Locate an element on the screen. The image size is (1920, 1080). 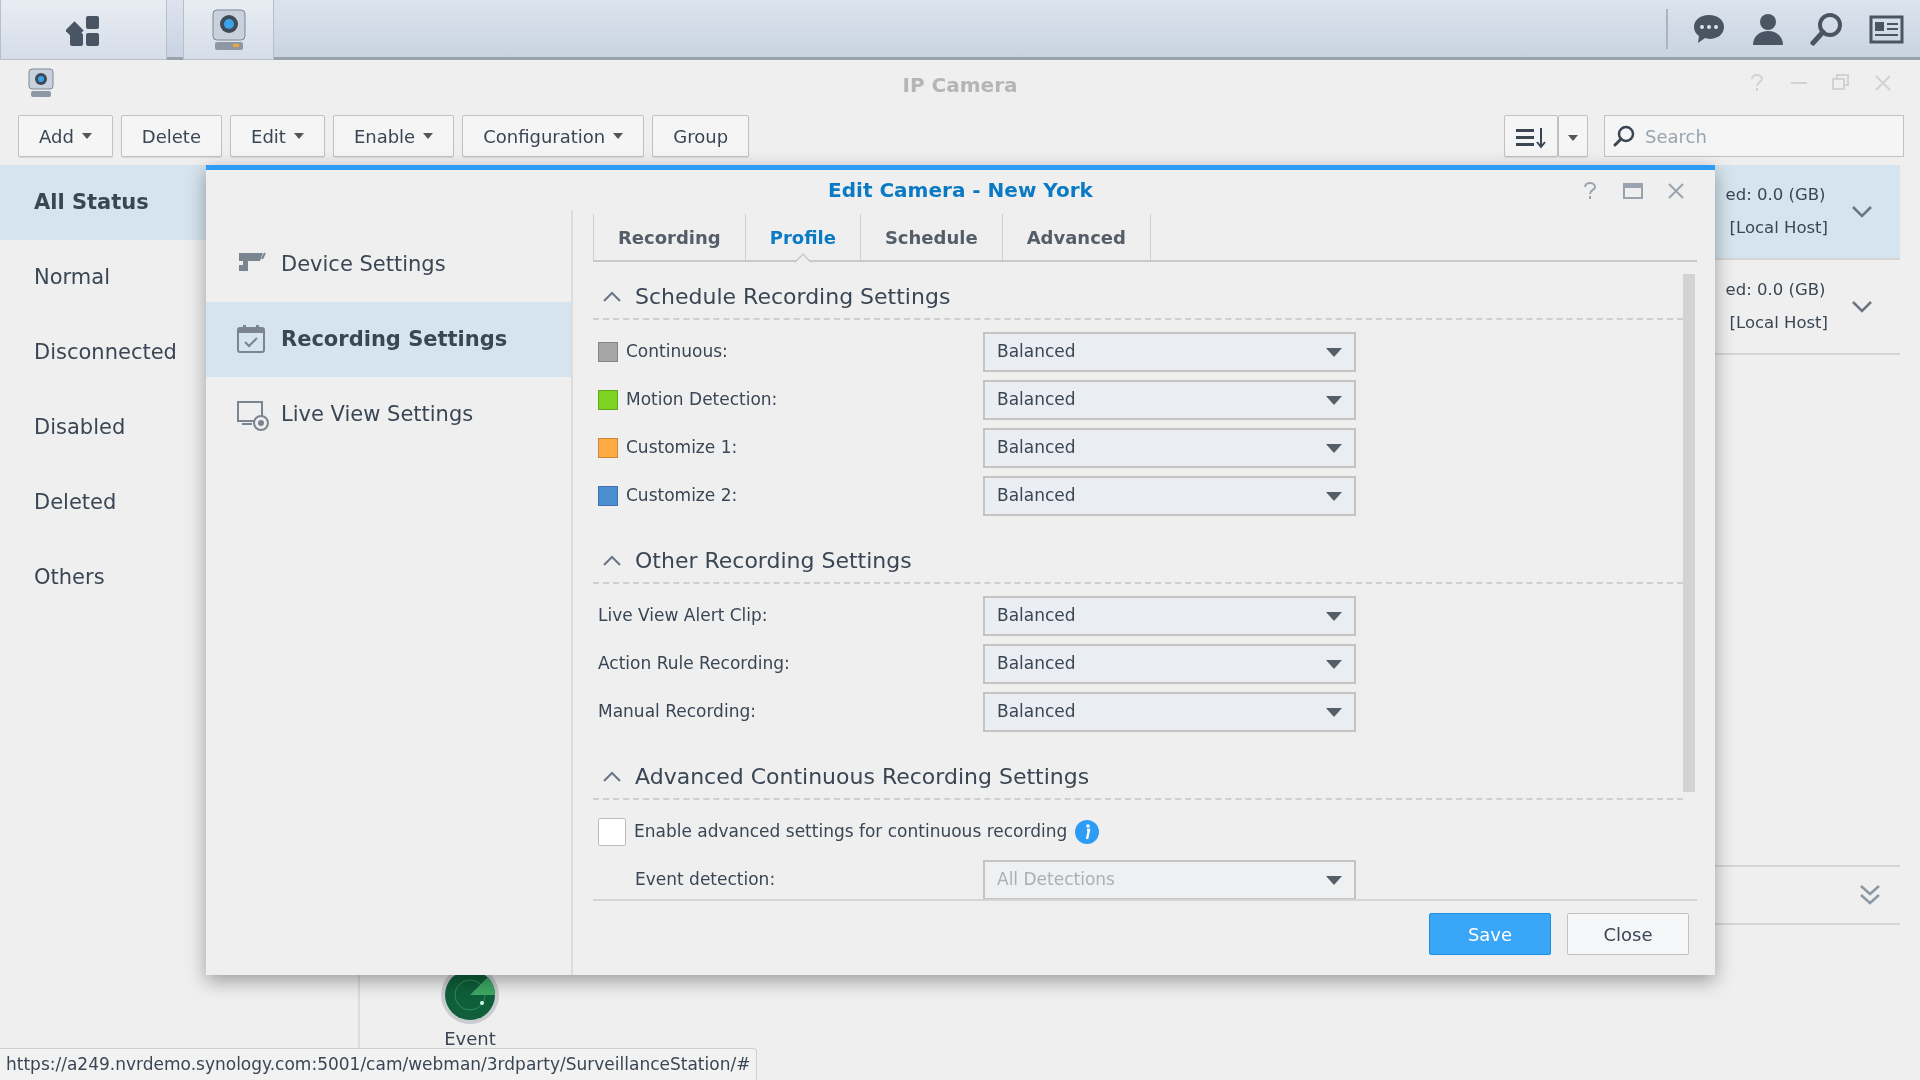
restore-icon is located at coordinates (1841, 83).